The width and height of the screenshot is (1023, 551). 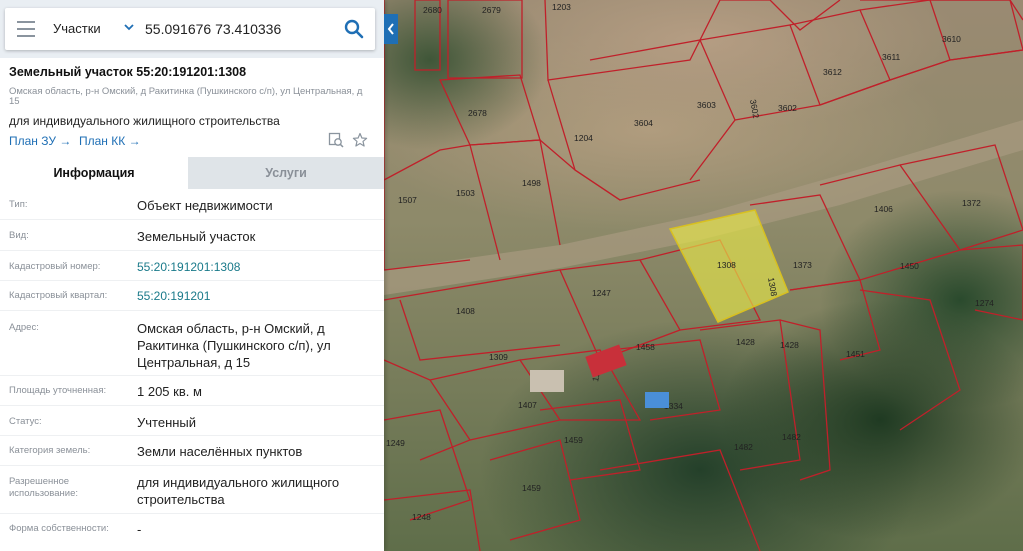 What do you see at coordinates (55, 266) in the screenshot?
I see `info-label: Кадастровый номер:` at bounding box center [55, 266].